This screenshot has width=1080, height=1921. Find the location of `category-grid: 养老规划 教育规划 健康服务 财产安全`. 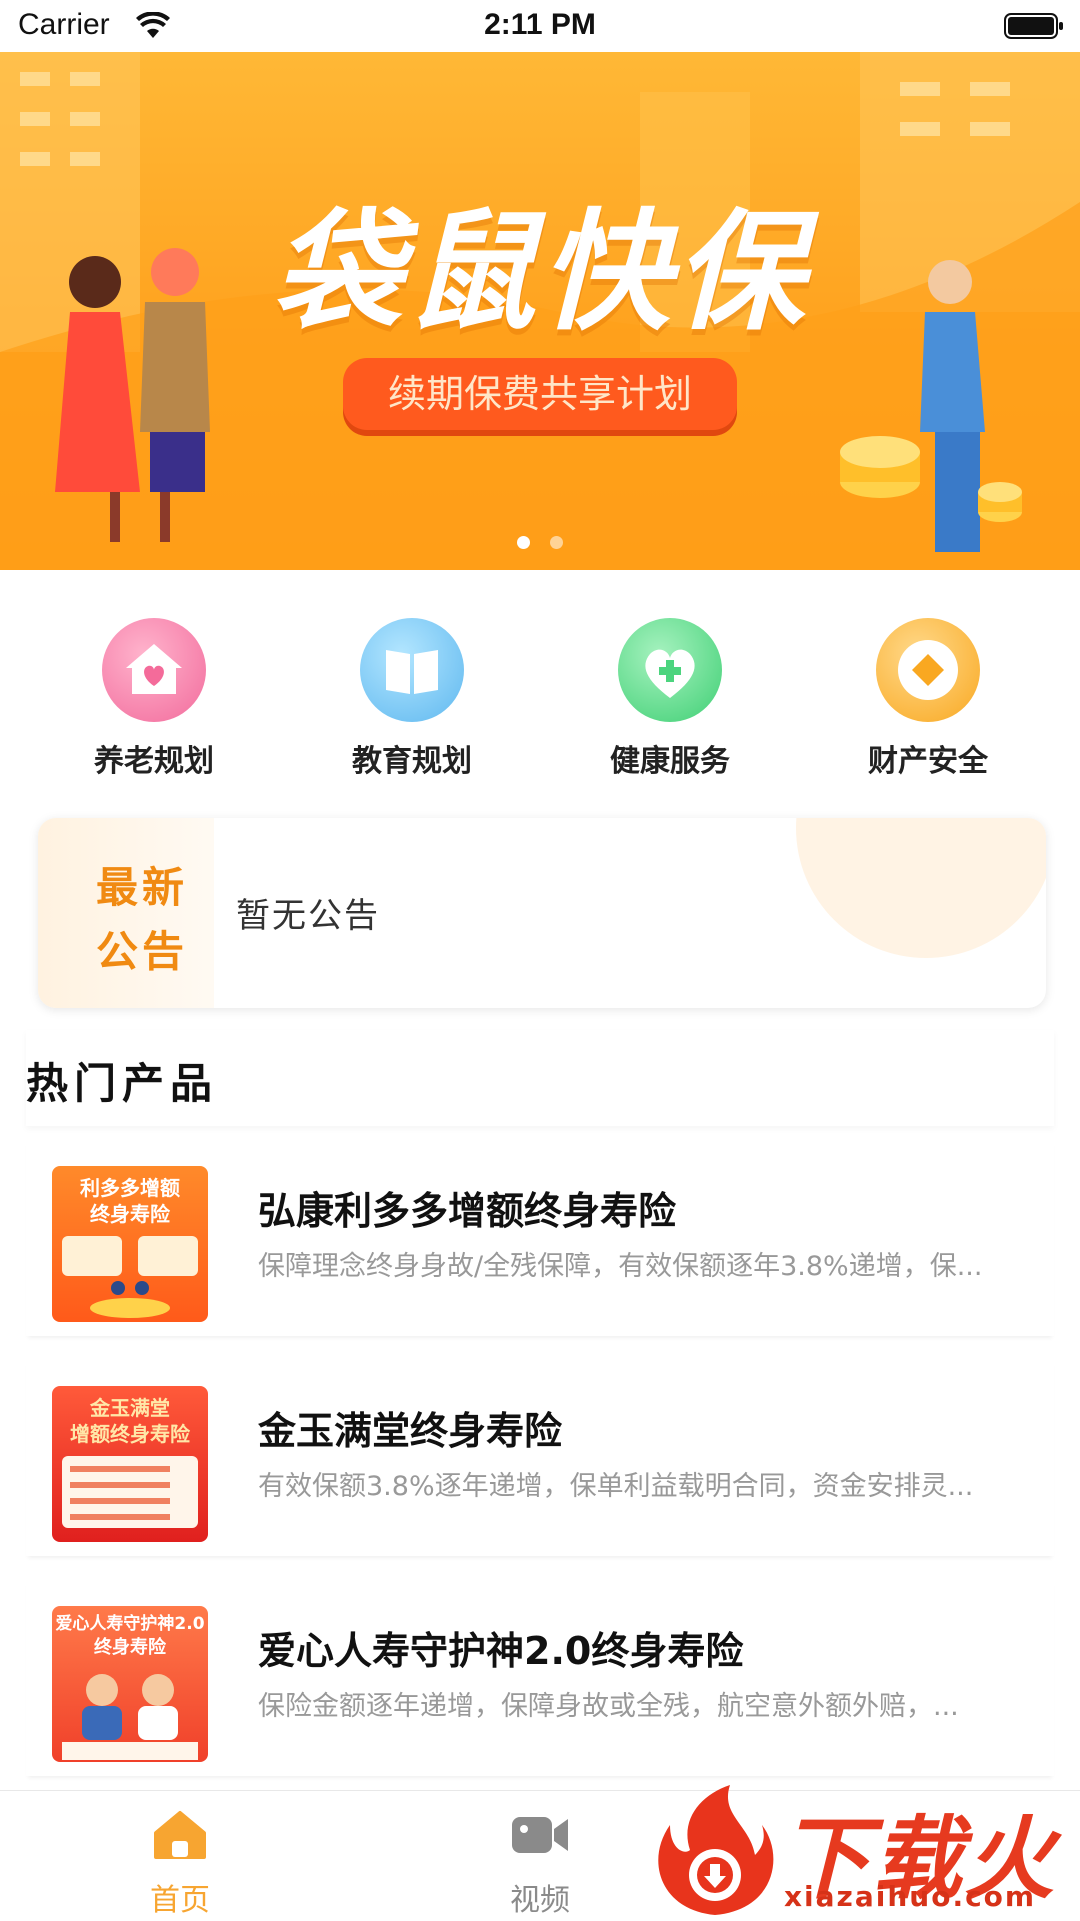

category-grid: 养老规划 教育规划 健康服务 财产安全 is located at coordinates (540, 699).